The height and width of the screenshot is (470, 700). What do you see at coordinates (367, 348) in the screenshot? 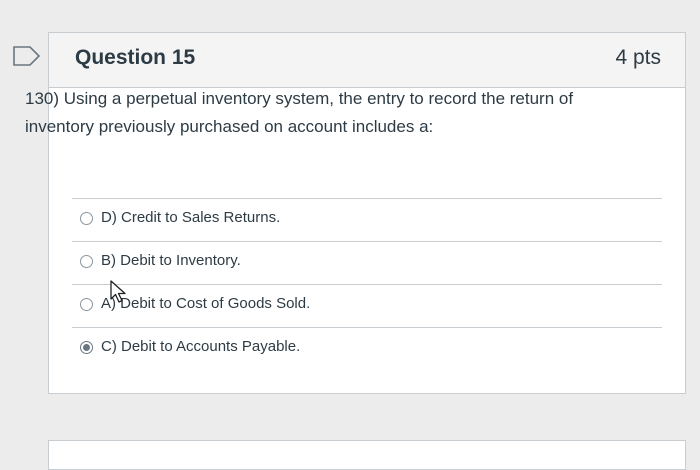
I see `answer-option-c: C) Debit to Accounts Payable.` at bounding box center [367, 348].